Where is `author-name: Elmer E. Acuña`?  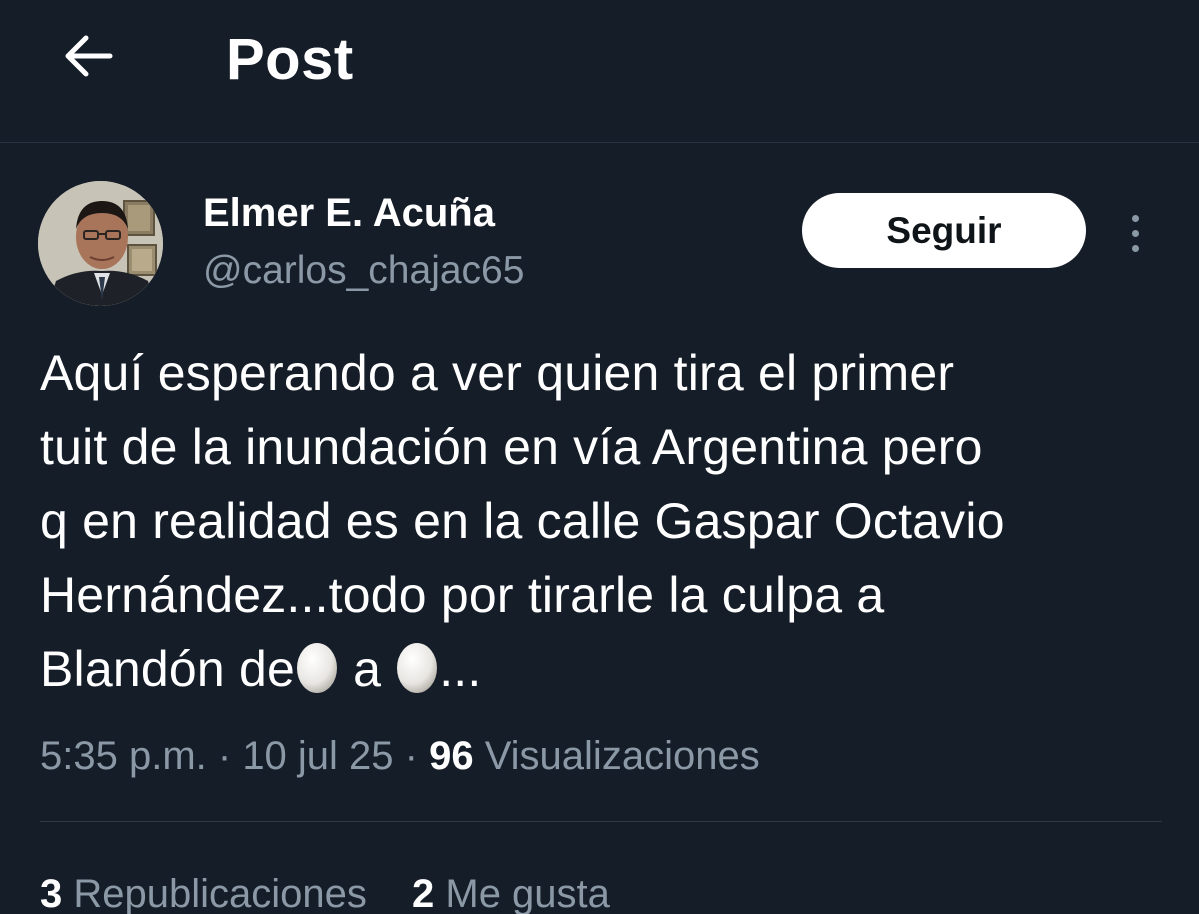
author-name: Elmer E. Acuña is located at coordinates (349, 213).